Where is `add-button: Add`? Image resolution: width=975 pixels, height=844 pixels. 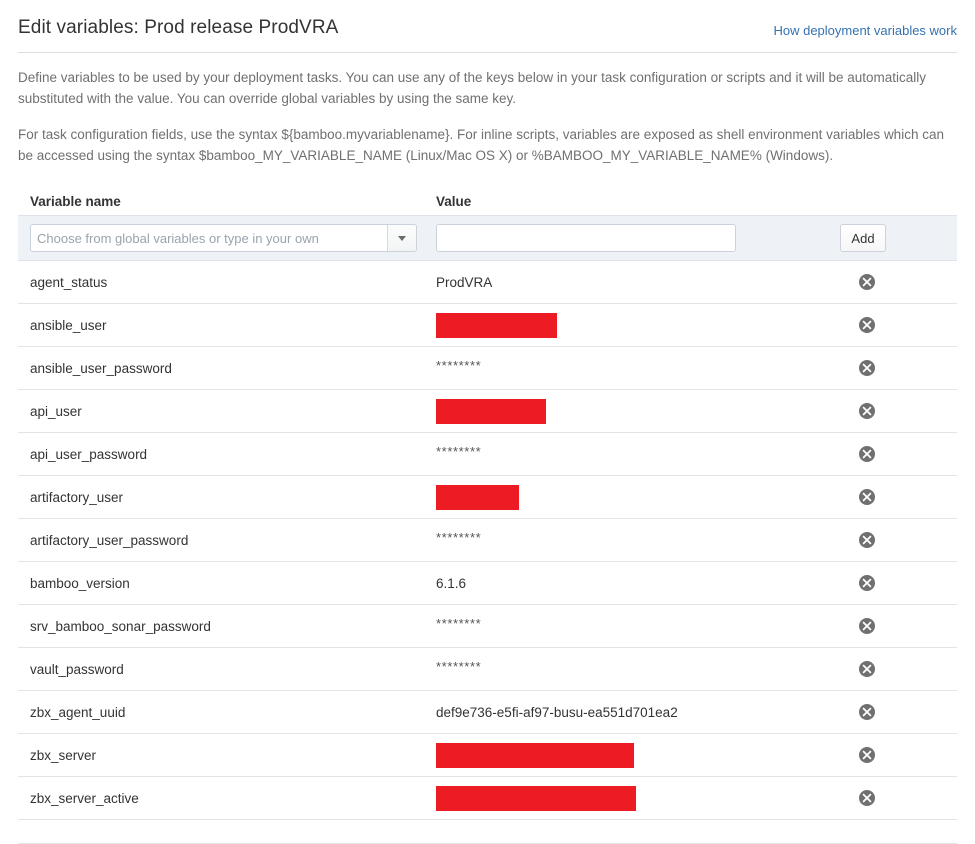 add-button: Add is located at coordinates (863, 238).